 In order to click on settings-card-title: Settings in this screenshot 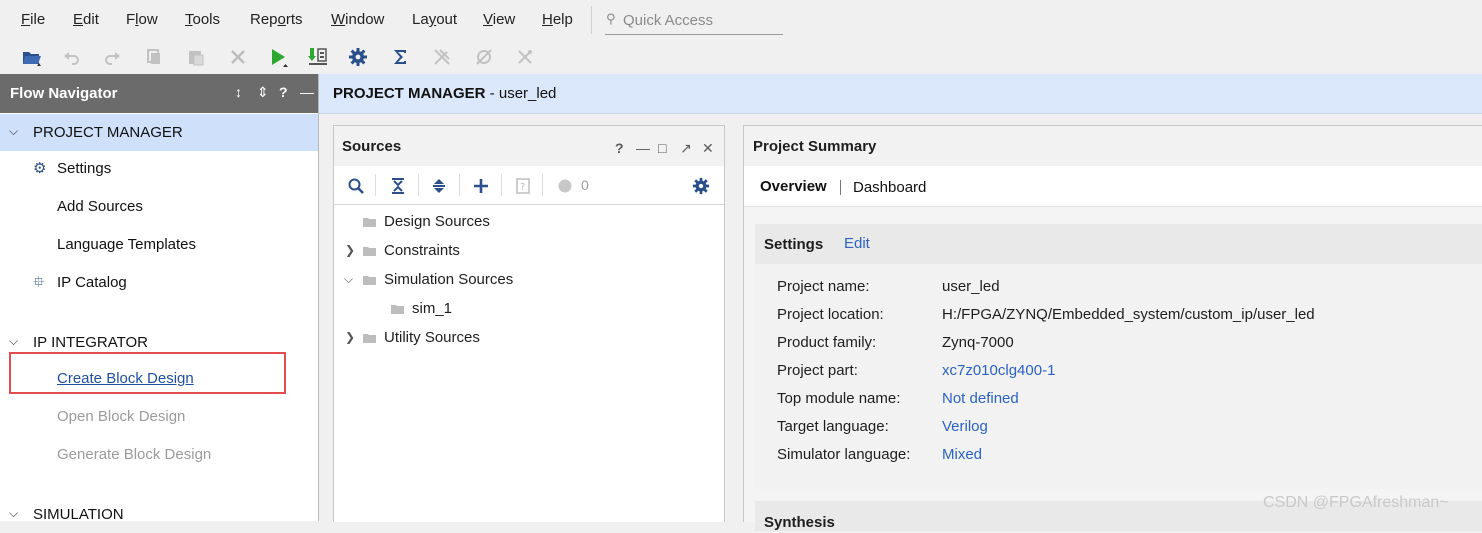, I will do `click(794, 244)`.